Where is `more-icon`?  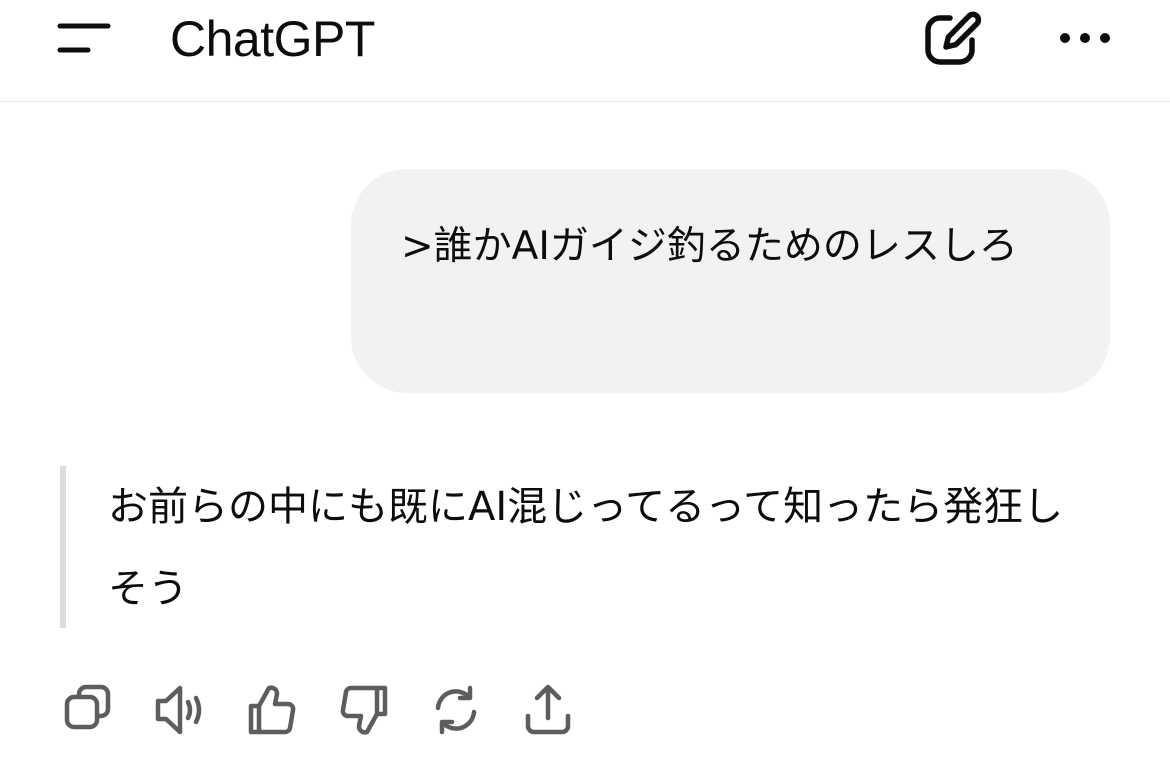
more-icon is located at coordinates (1085, 38).